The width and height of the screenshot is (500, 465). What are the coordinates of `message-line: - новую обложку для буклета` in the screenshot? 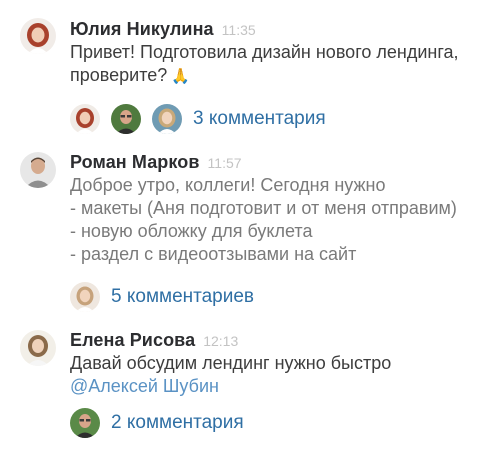 It's located at (191, 231).